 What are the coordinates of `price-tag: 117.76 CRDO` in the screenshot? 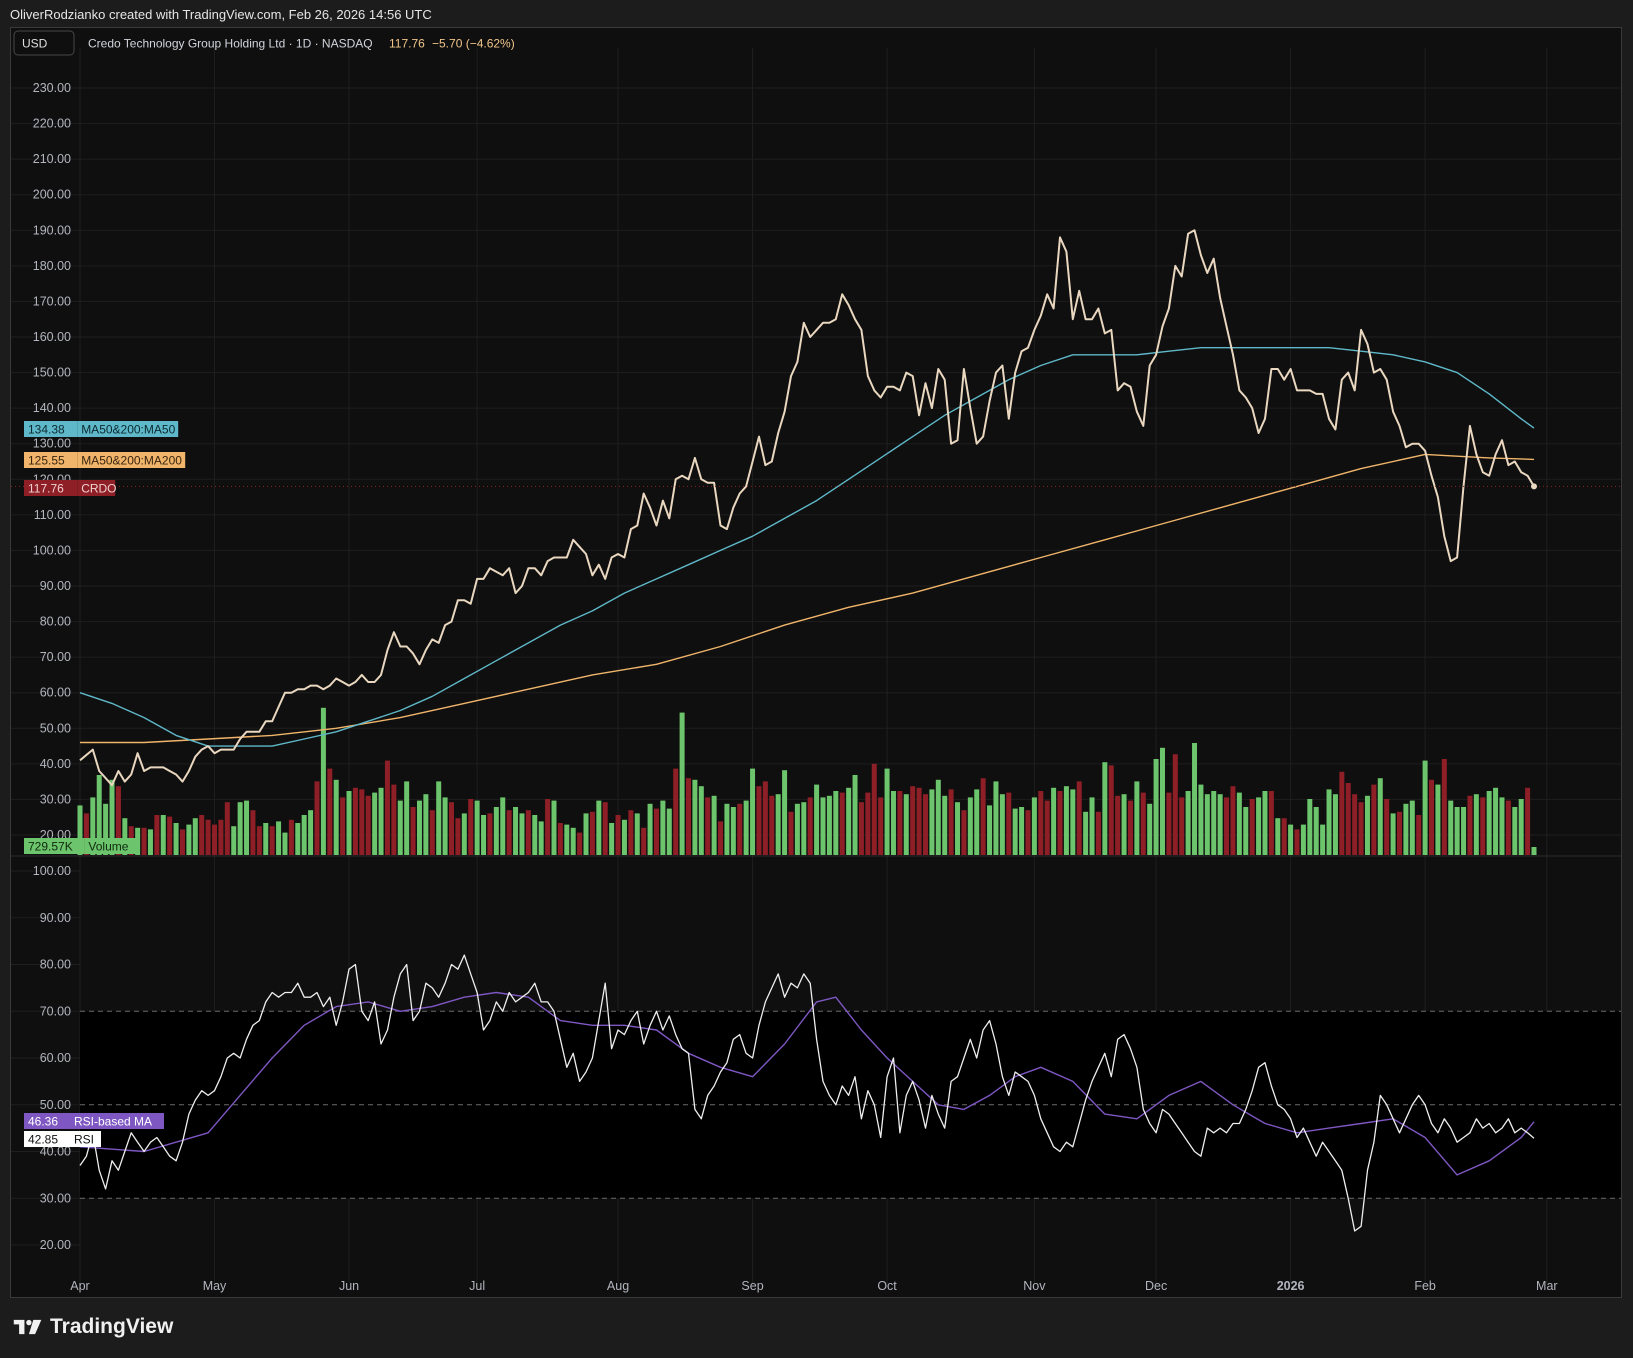 It's located at (70, 488).